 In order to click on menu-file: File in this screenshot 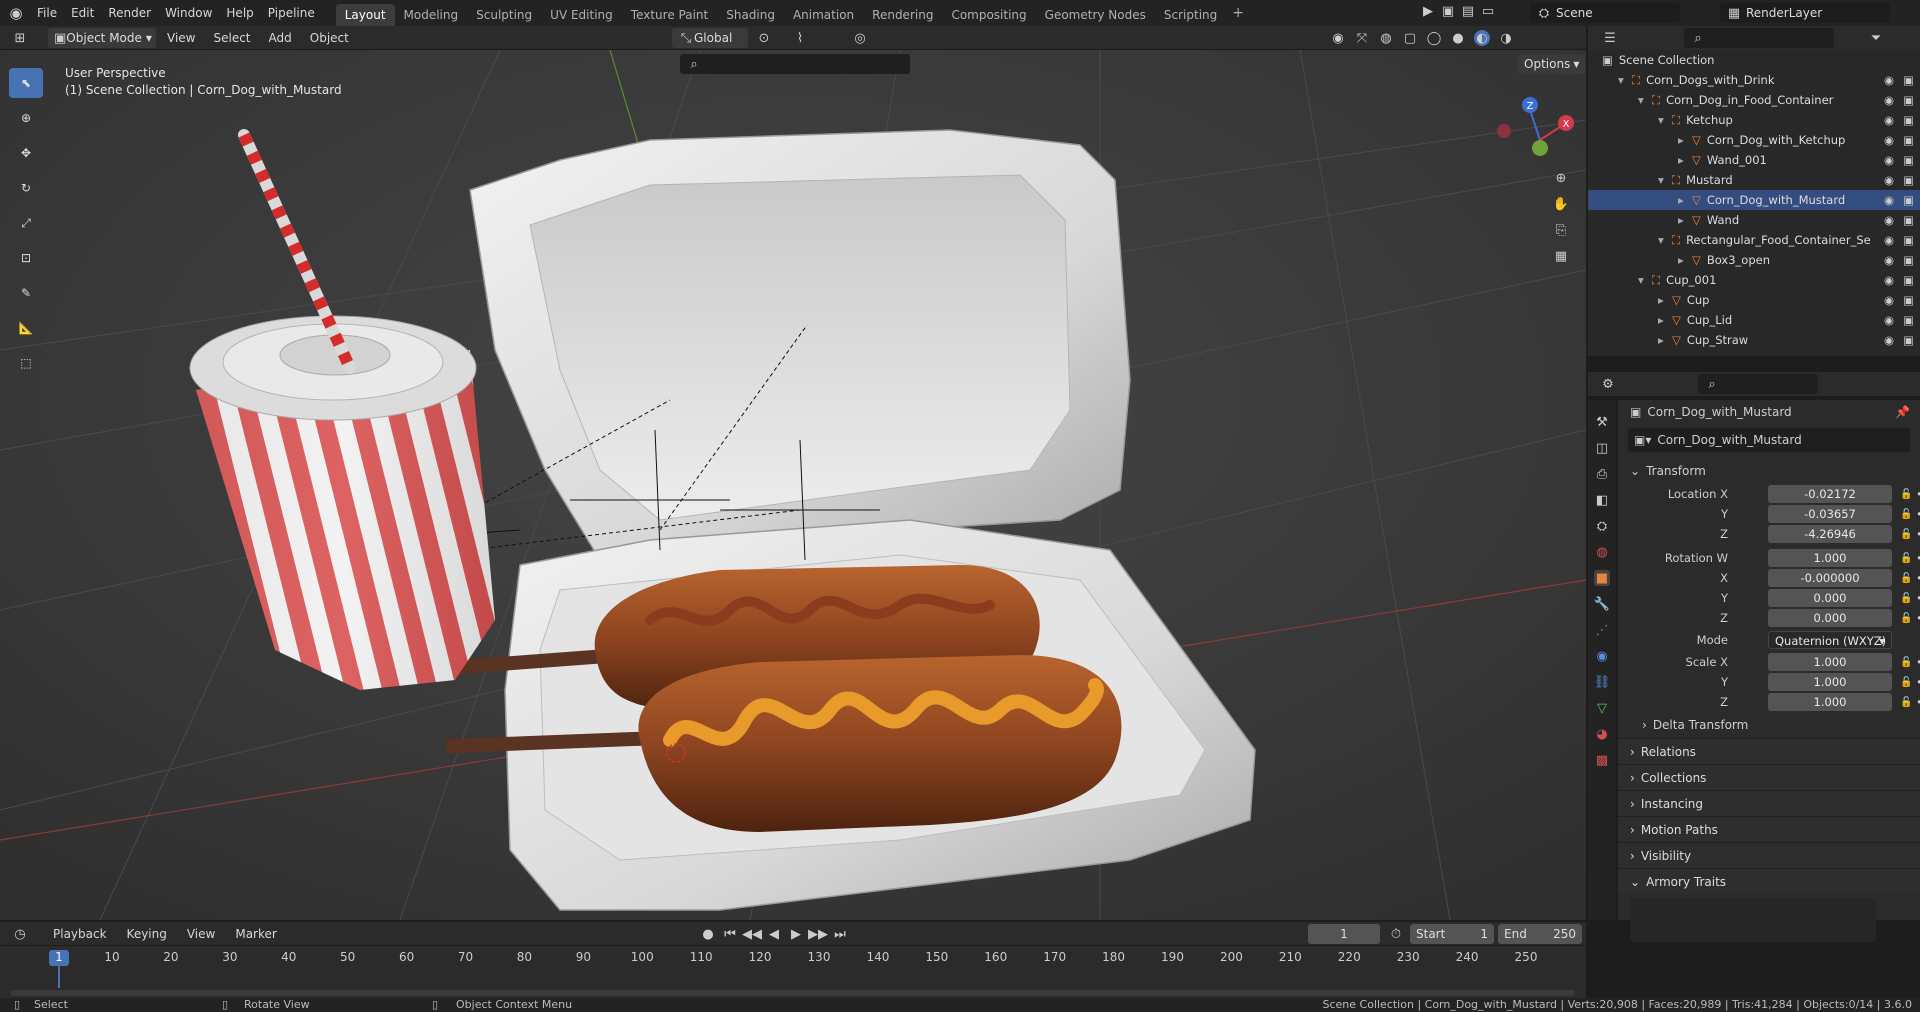, I will do `click(47, 13)`.